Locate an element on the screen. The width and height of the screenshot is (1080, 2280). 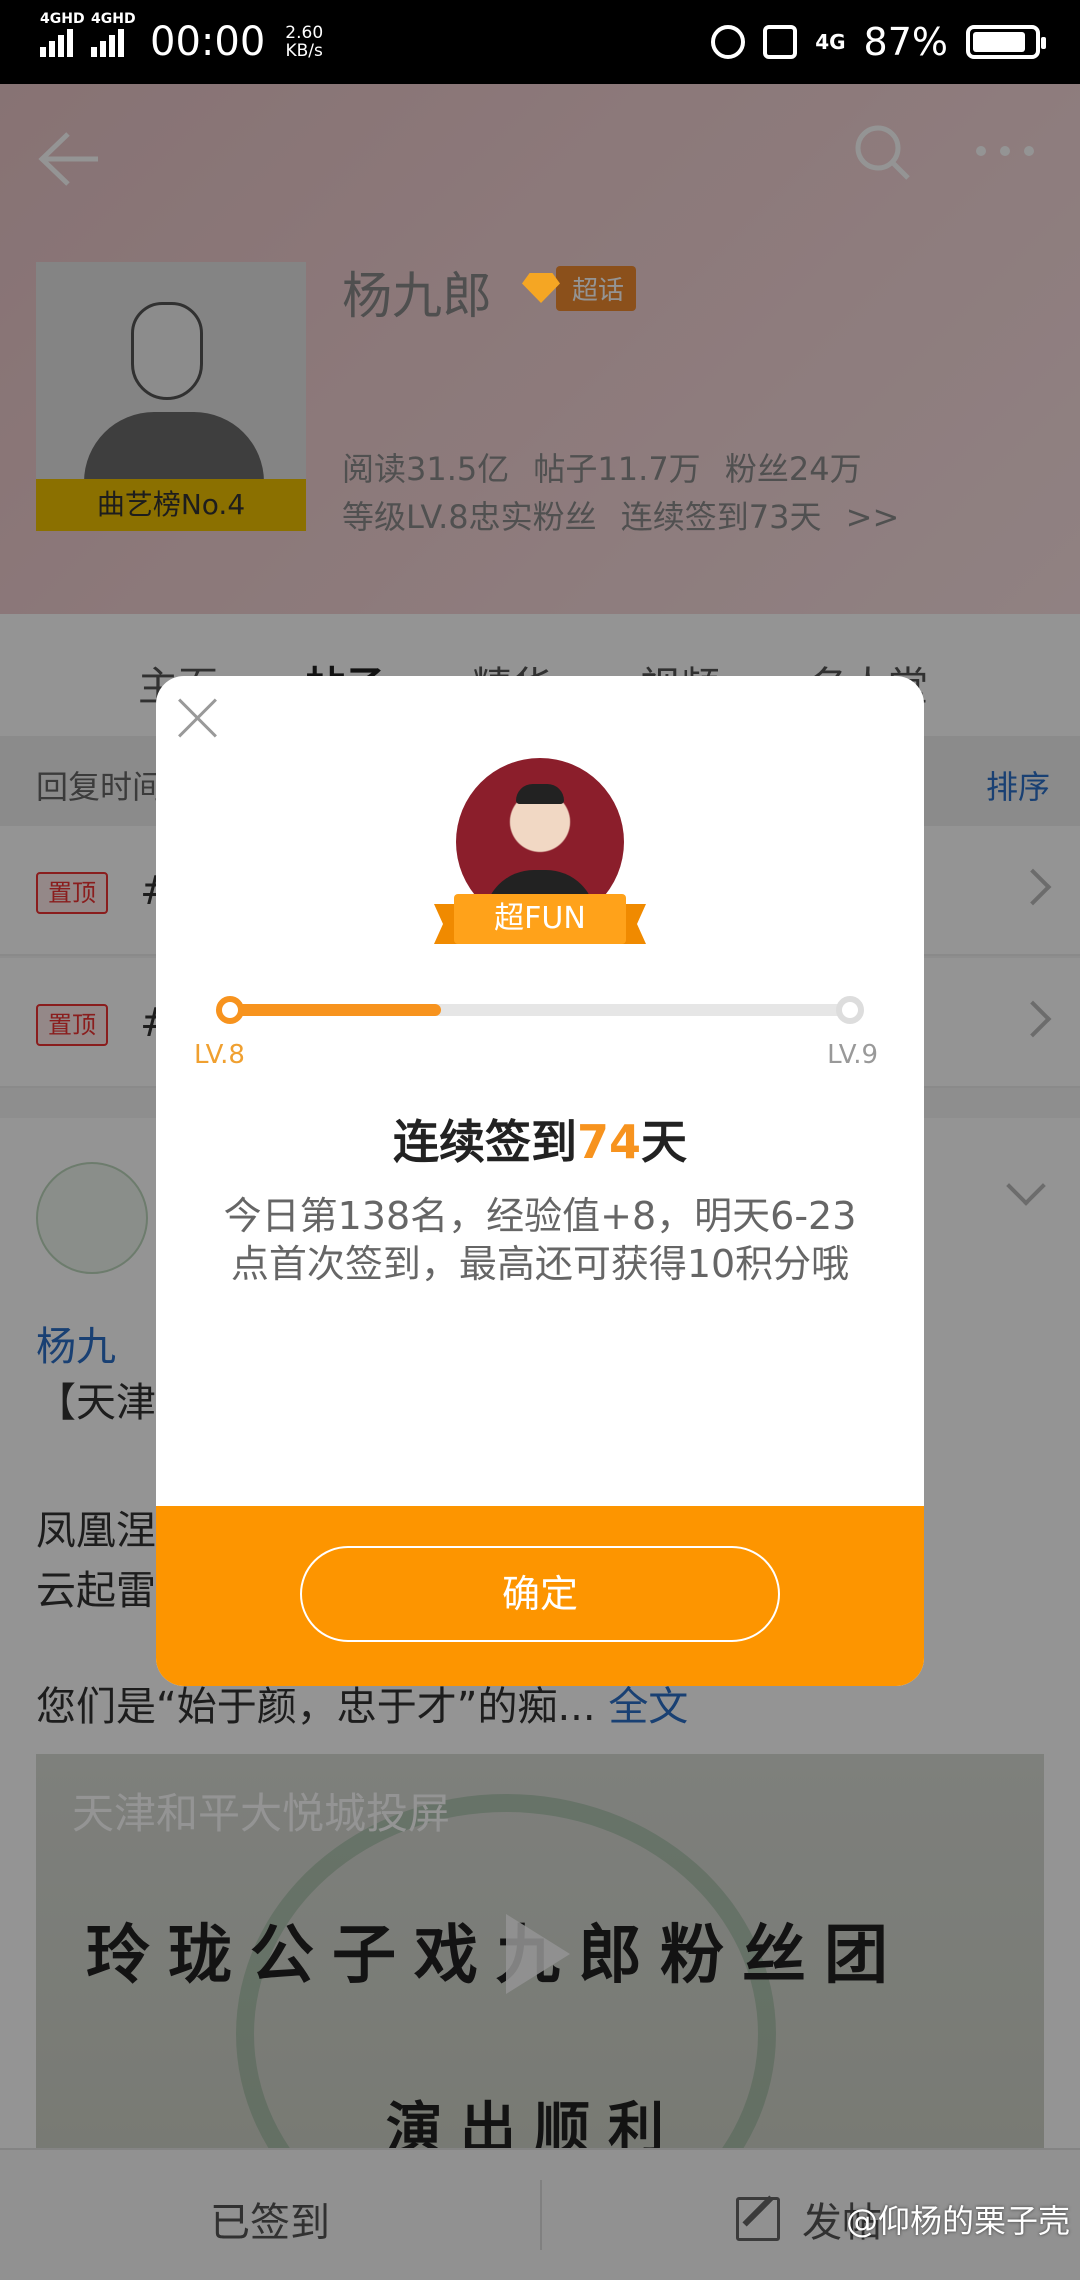
signal-icon-2: 4GHD is located at coordinates (113, 34).